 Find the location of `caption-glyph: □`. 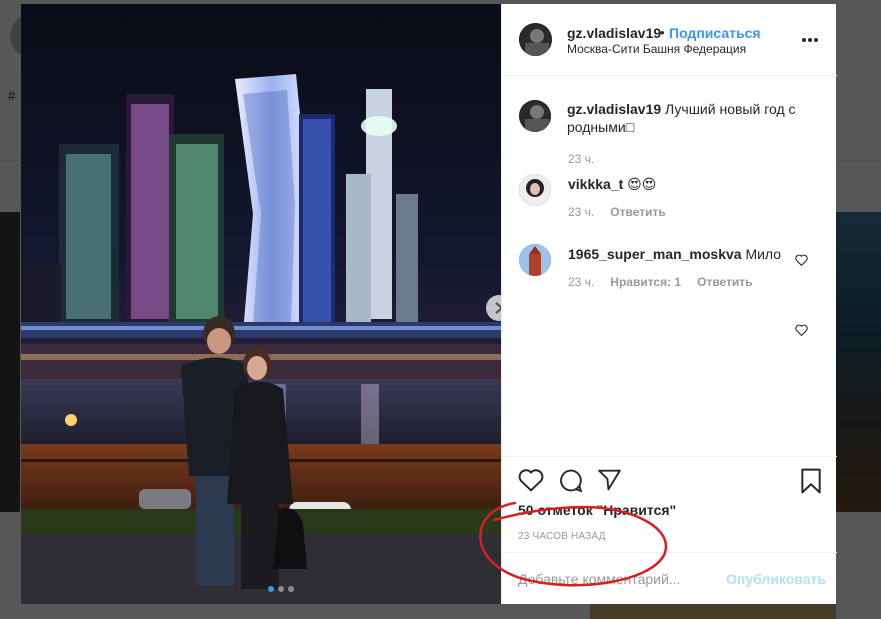

caption-glyph: □ is located at coordinates (630, 127).